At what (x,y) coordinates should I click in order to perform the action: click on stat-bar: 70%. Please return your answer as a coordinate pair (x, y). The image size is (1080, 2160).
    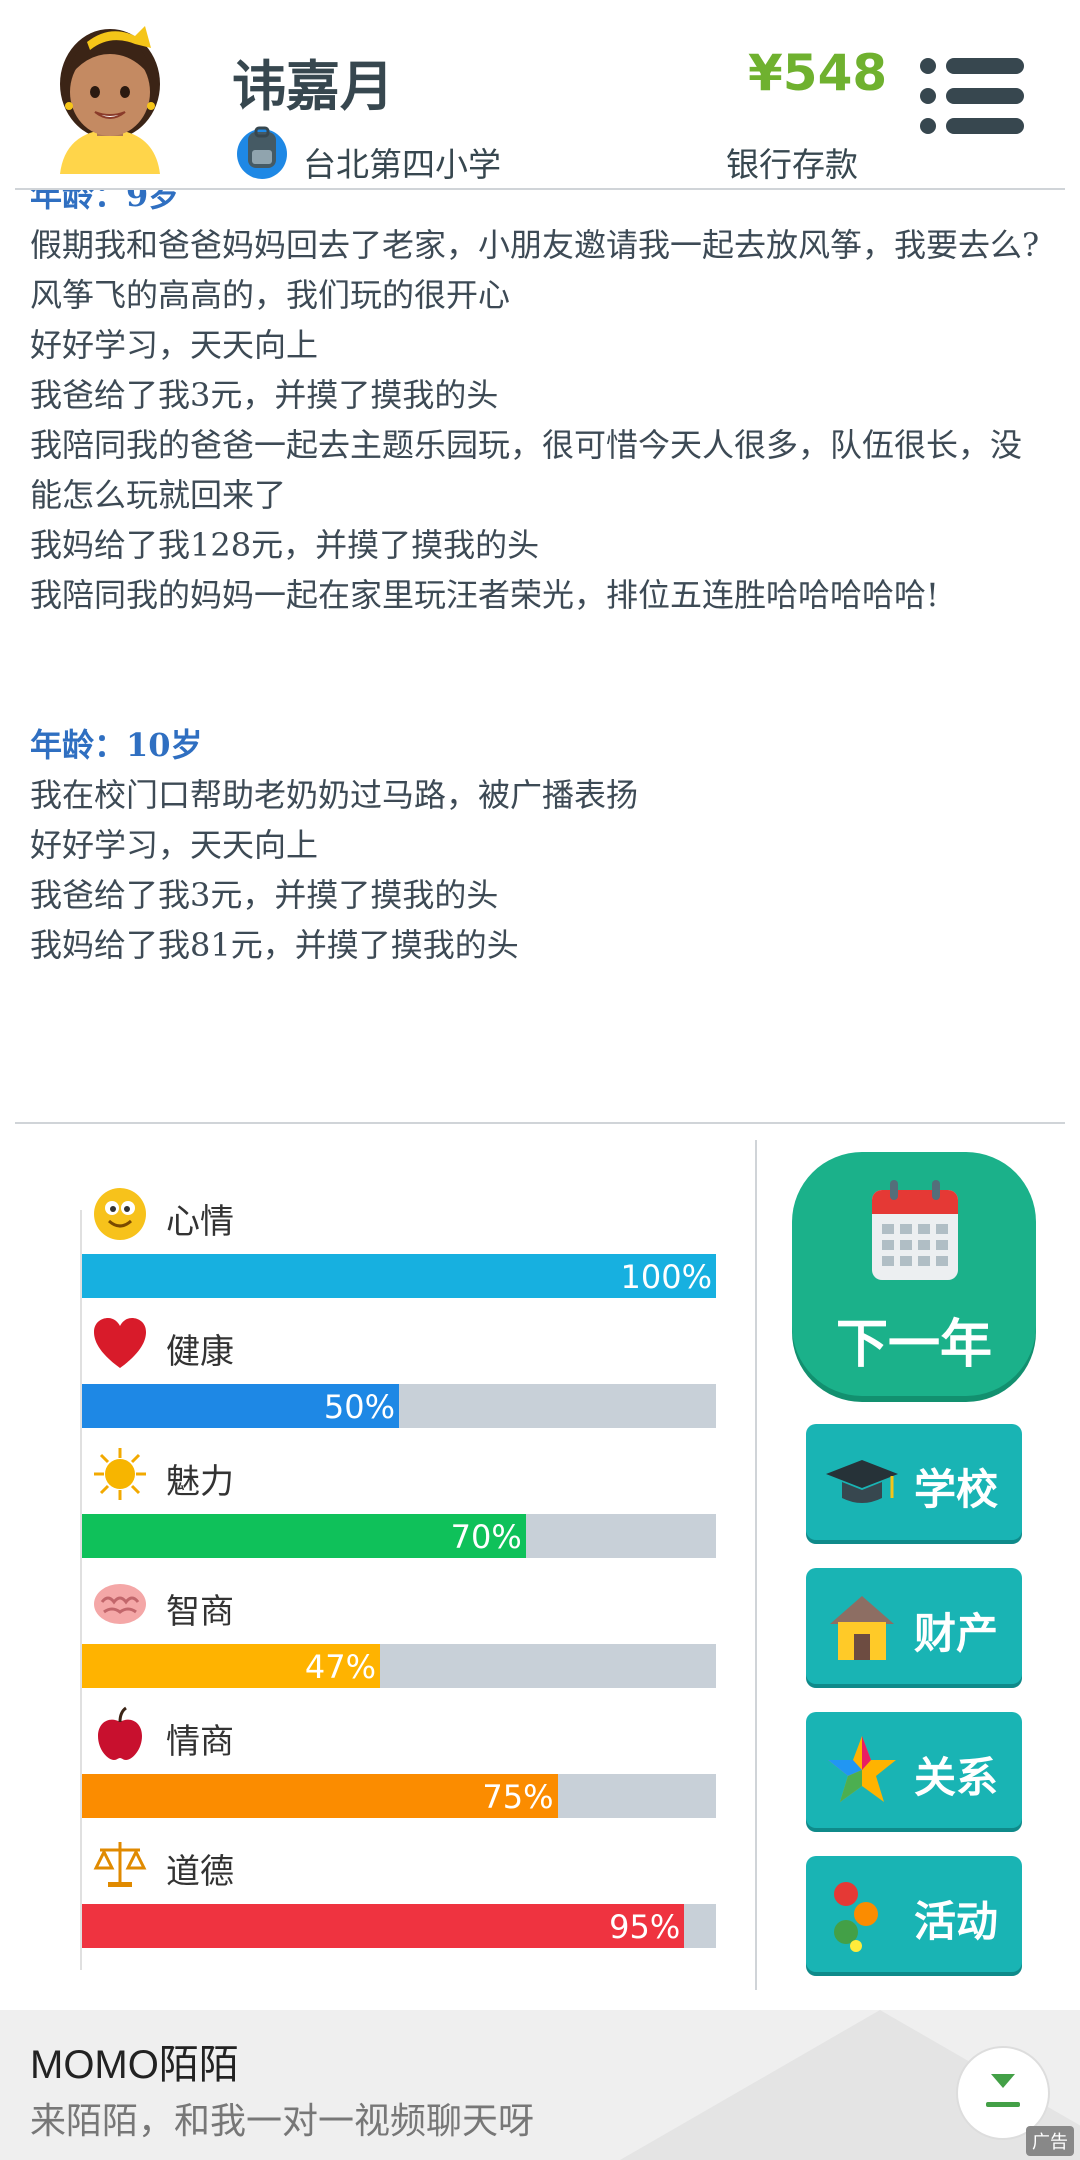
    Looking at the image, I should click on (399, 1536).